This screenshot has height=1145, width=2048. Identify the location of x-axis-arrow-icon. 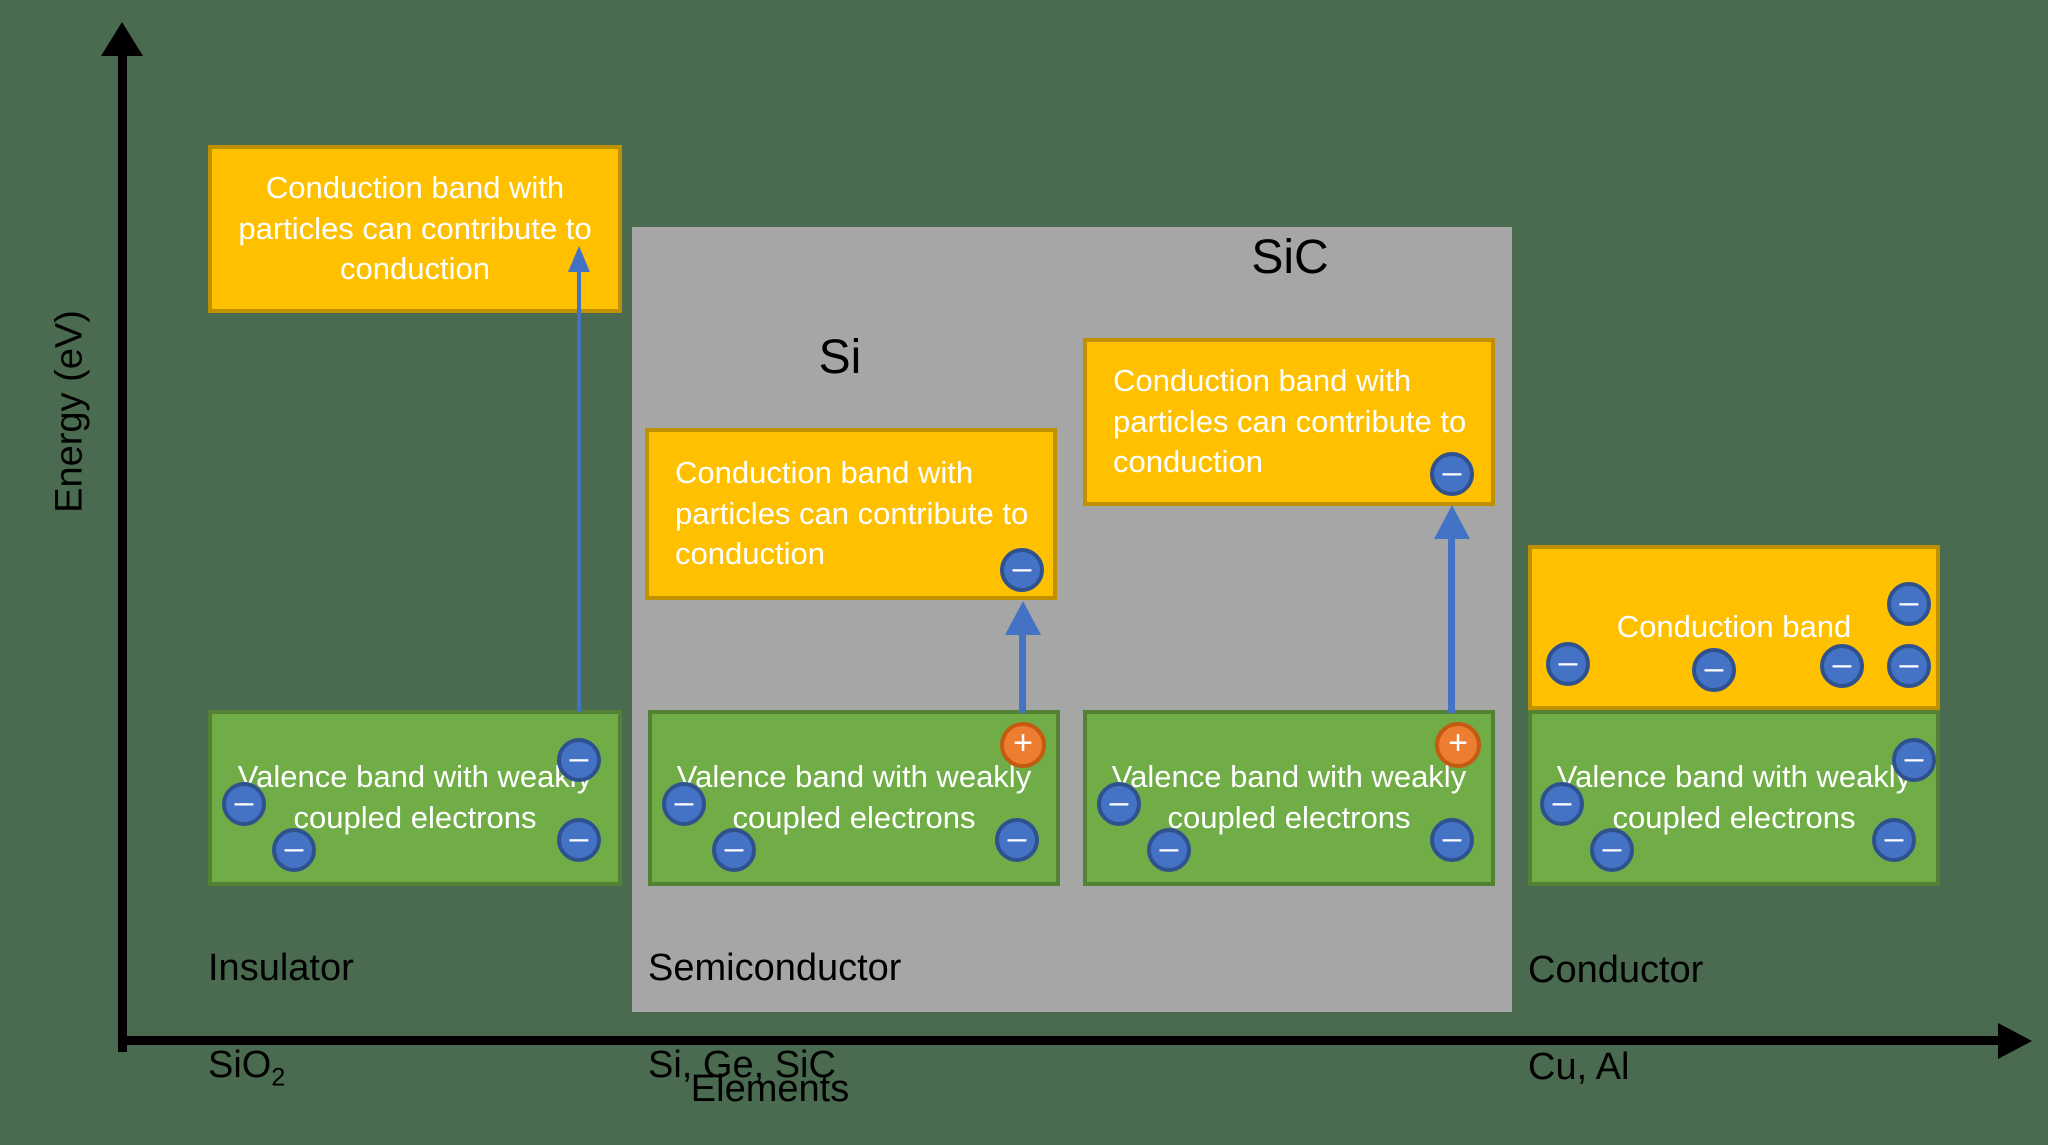
(2015, 1041).